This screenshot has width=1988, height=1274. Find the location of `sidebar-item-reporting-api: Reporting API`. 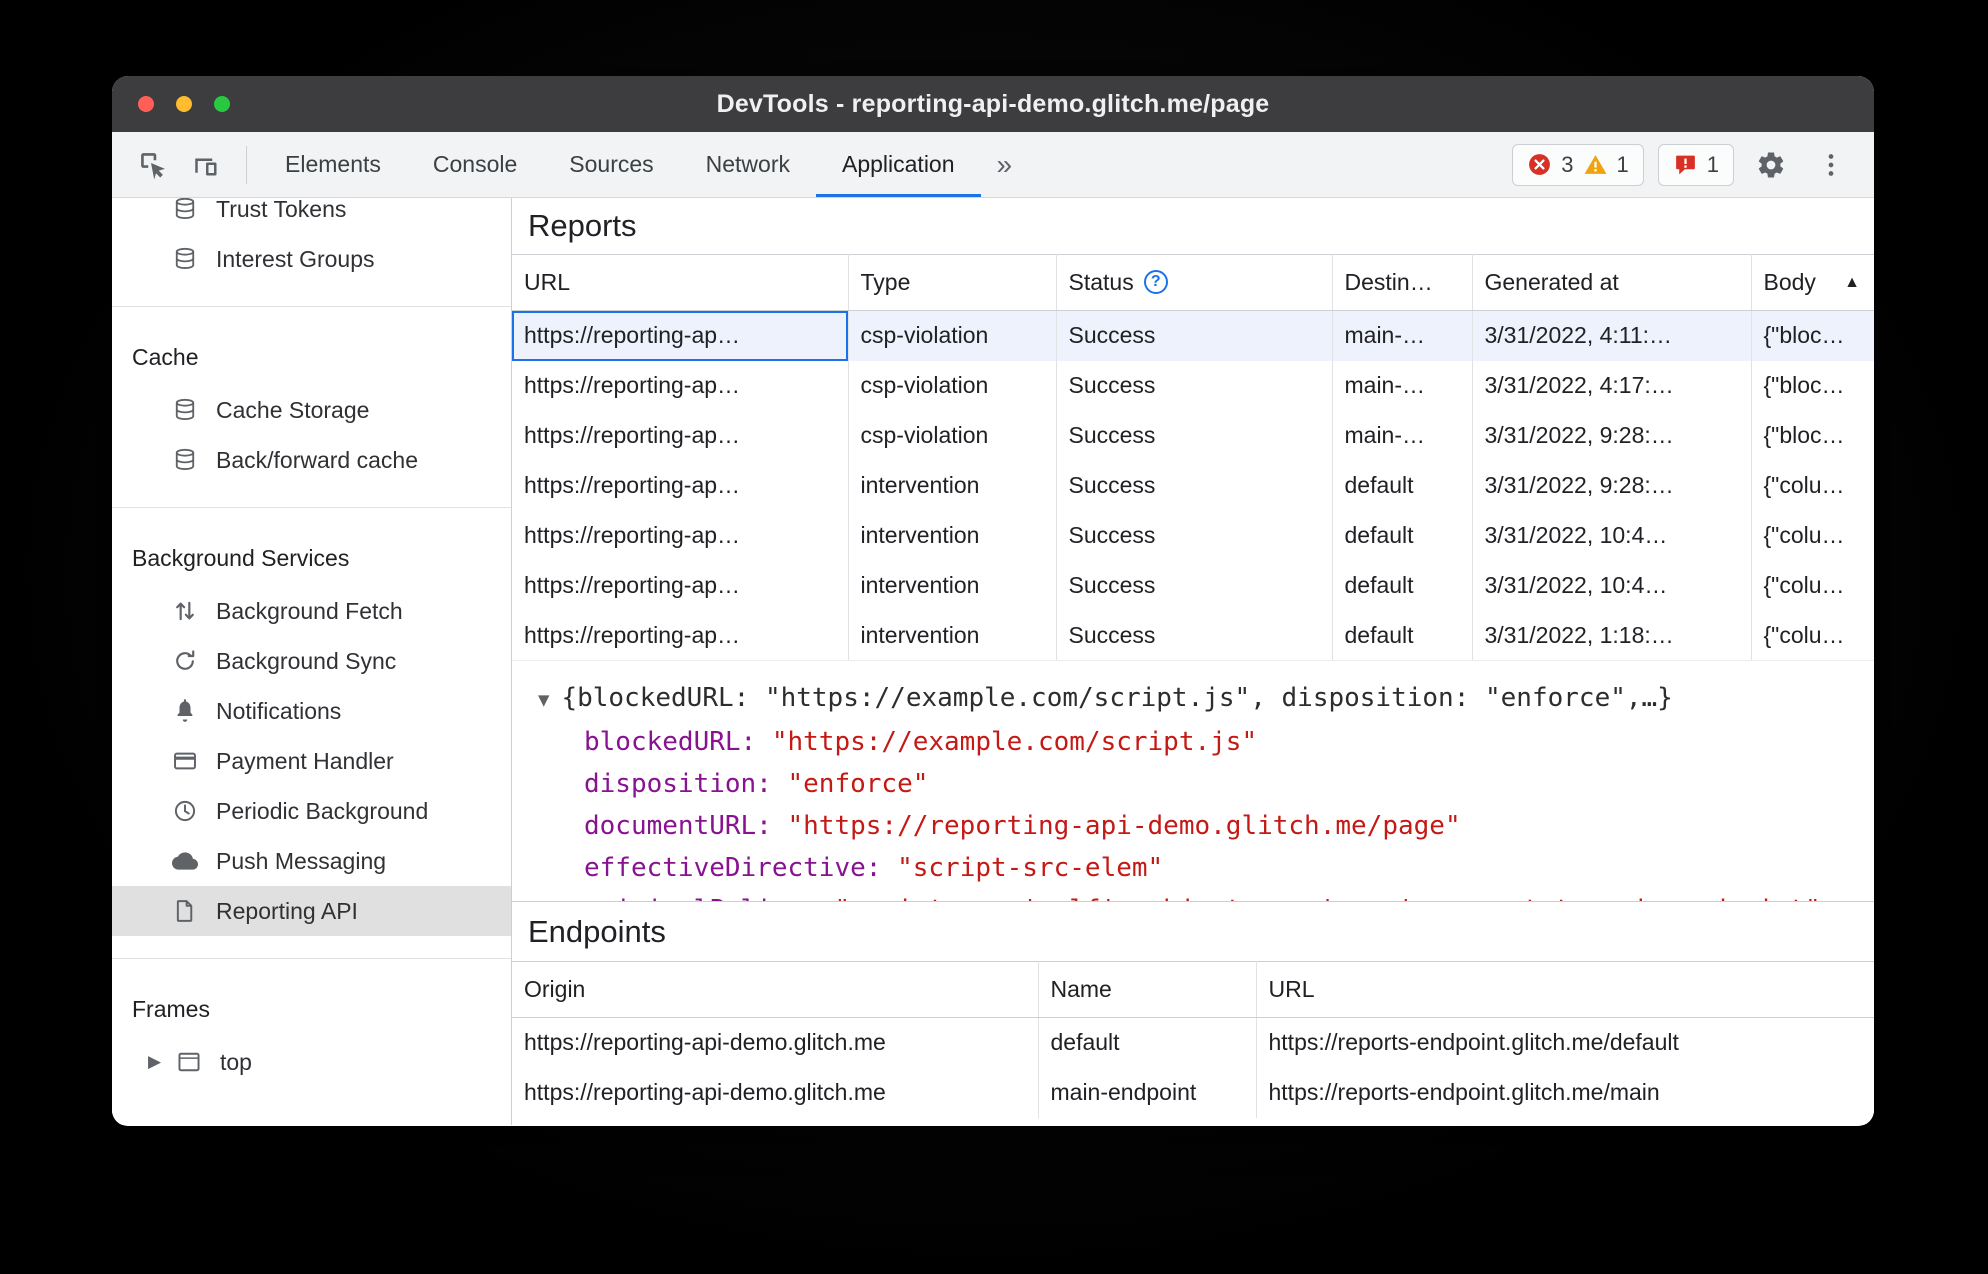

sidebar-item-reporting-api: Reporting API is located at coordinates (311, 911).